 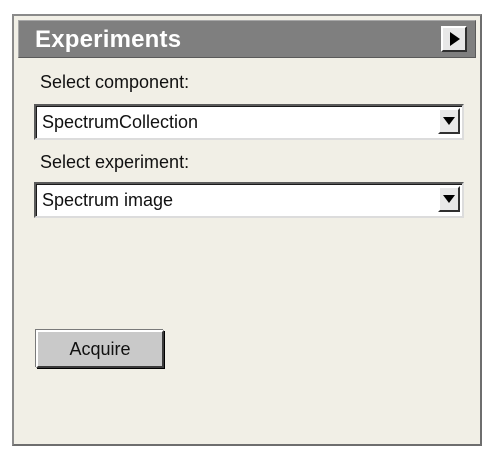 I want to click on component-label: Select component:, so click(x=115, y=82).